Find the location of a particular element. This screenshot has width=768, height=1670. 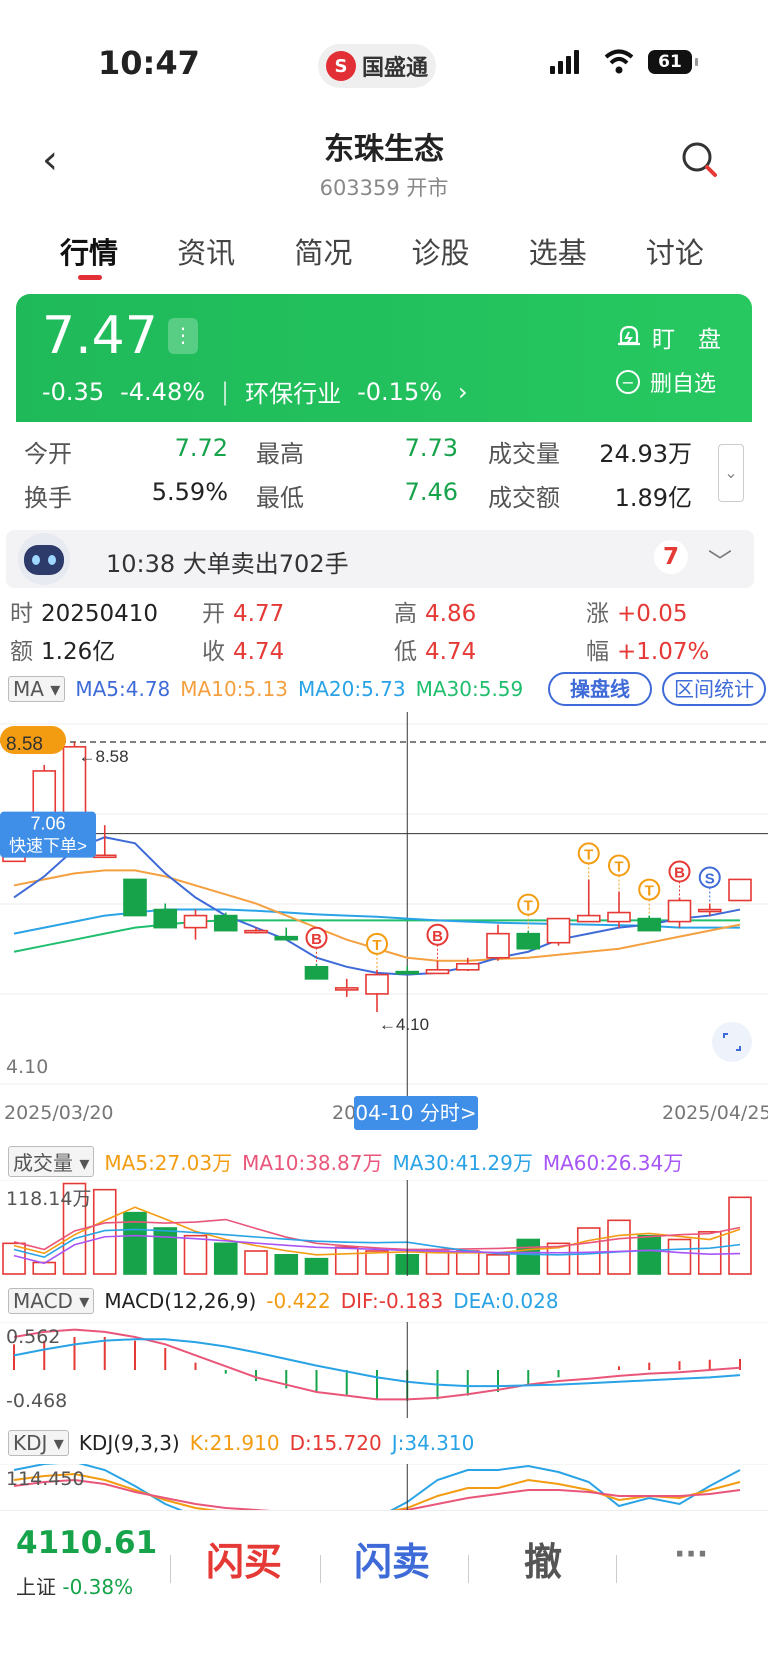

turnover-label: 换手 is located at coordinates (48, 498).